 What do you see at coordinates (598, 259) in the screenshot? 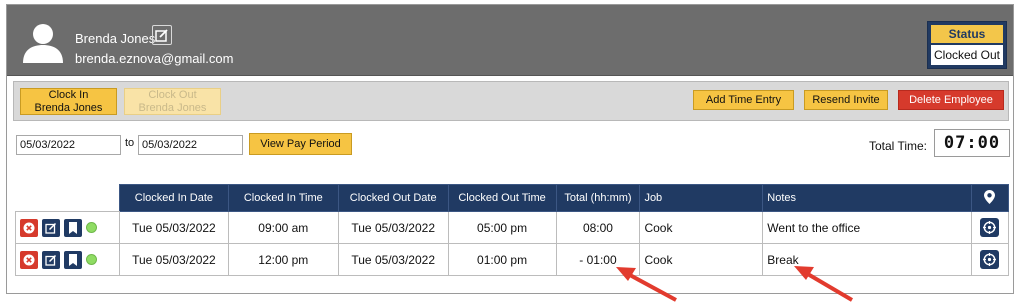
I see `cell-total: - 01:00` at bounding box center [598, 259].